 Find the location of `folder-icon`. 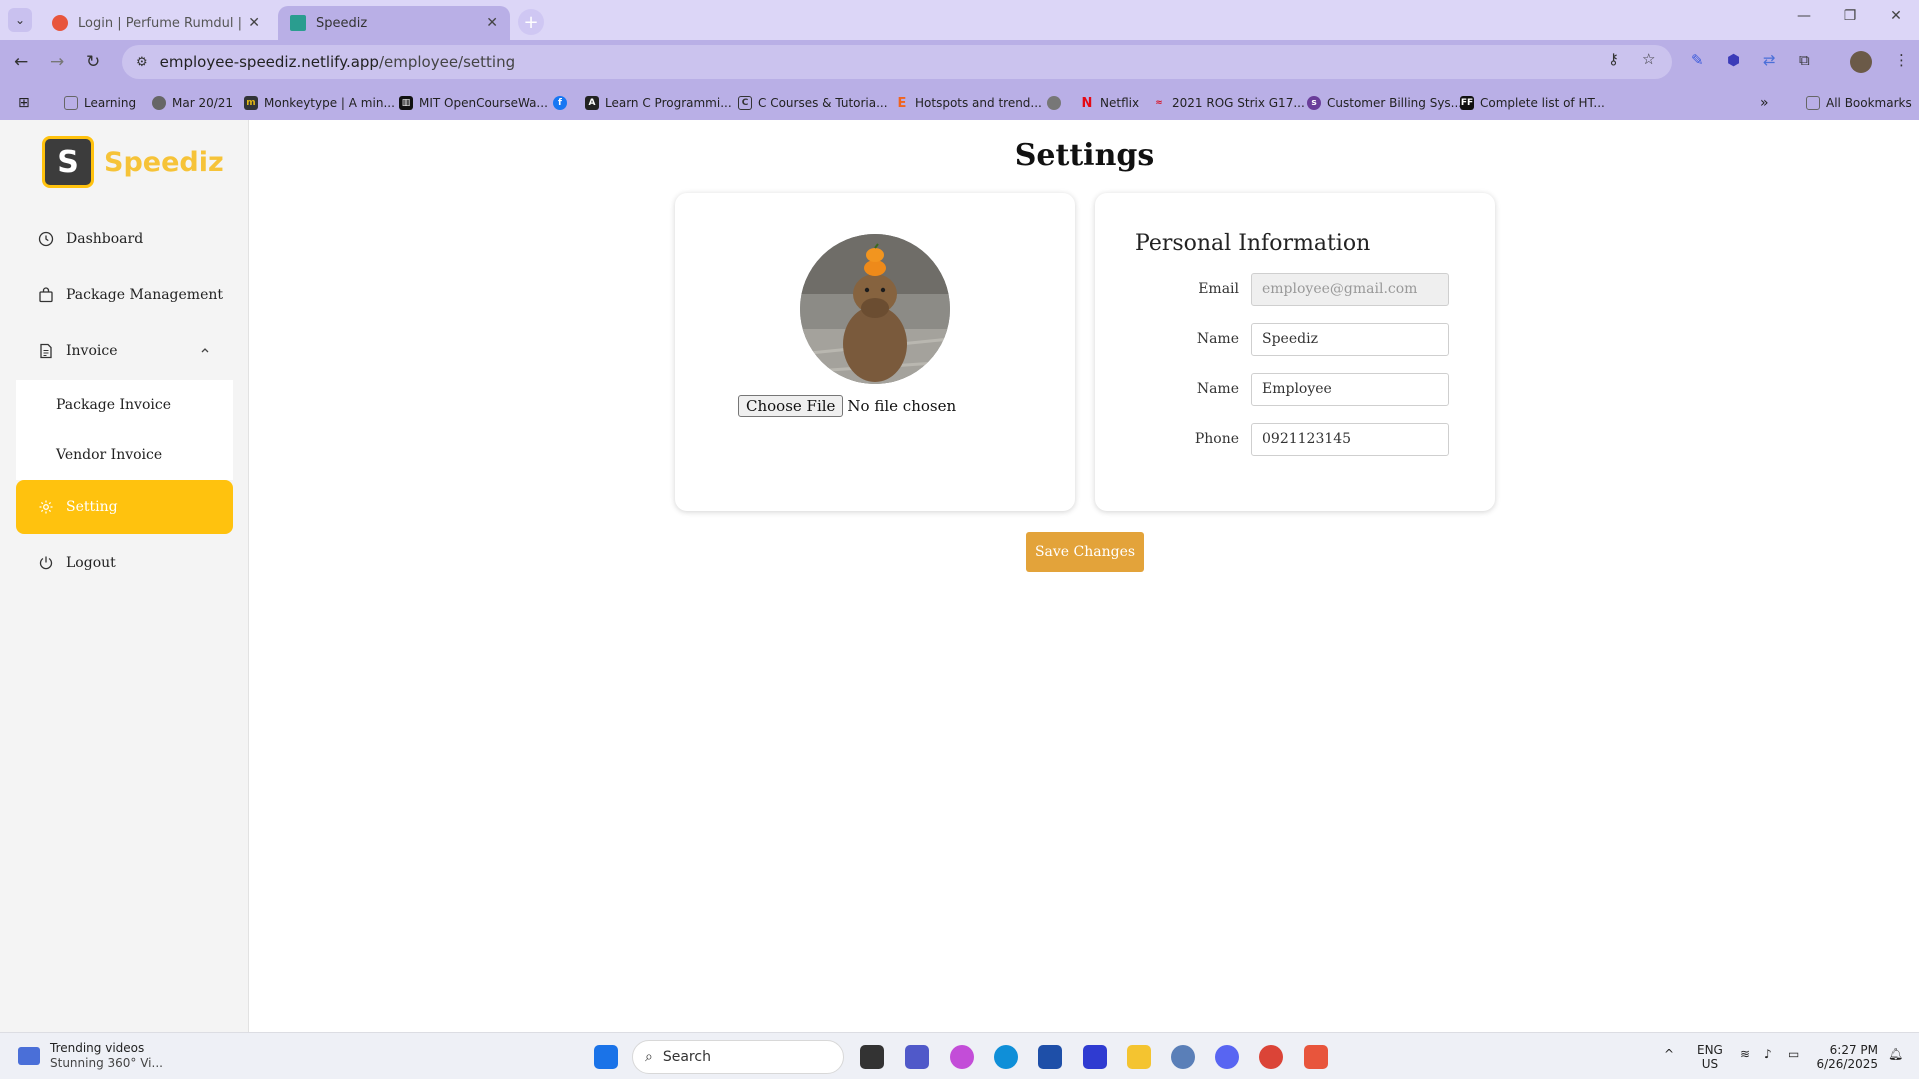

folder-icon is located at coordinates (71, 103).